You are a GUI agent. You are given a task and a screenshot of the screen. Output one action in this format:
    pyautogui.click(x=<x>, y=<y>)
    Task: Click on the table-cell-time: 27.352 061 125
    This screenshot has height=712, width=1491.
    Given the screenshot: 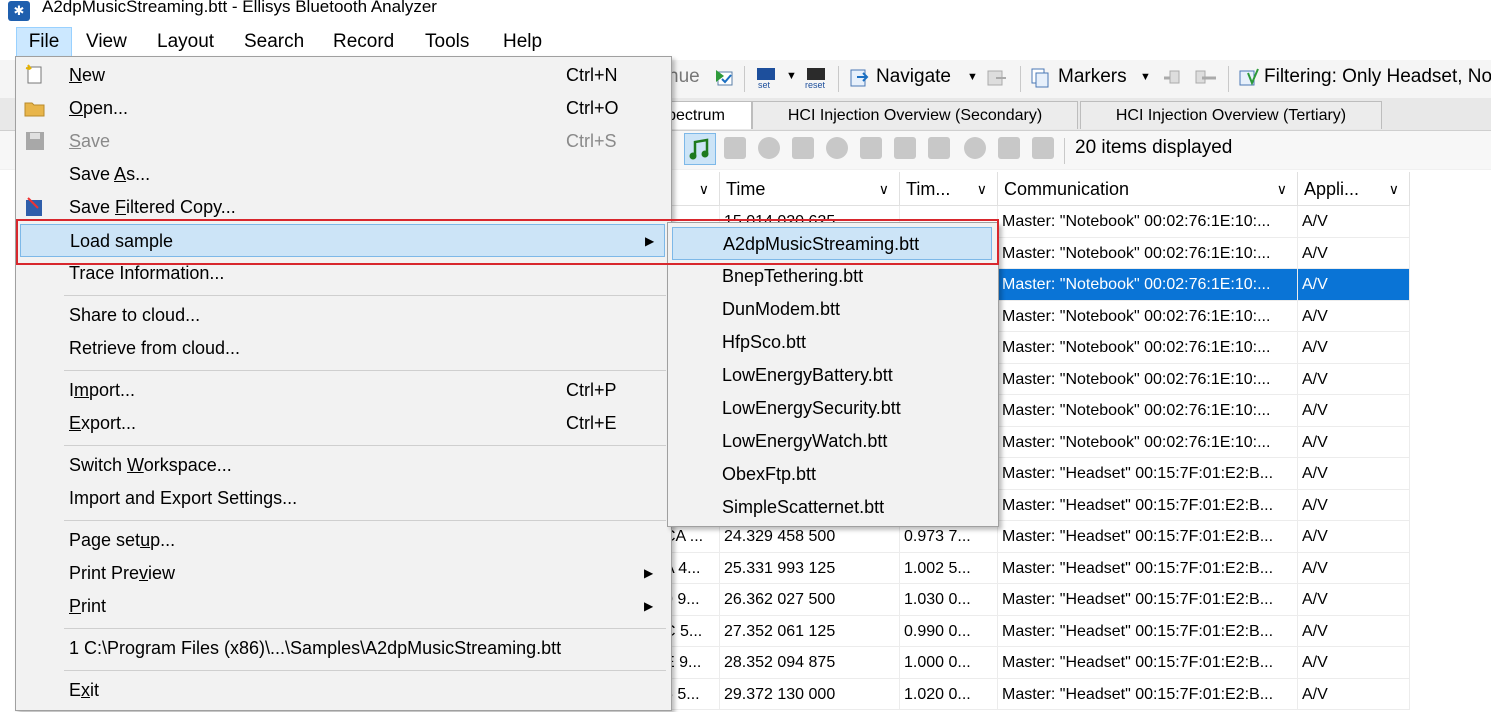 What is the action you would take?
    pyautogui.click(x=810, y=631)
    